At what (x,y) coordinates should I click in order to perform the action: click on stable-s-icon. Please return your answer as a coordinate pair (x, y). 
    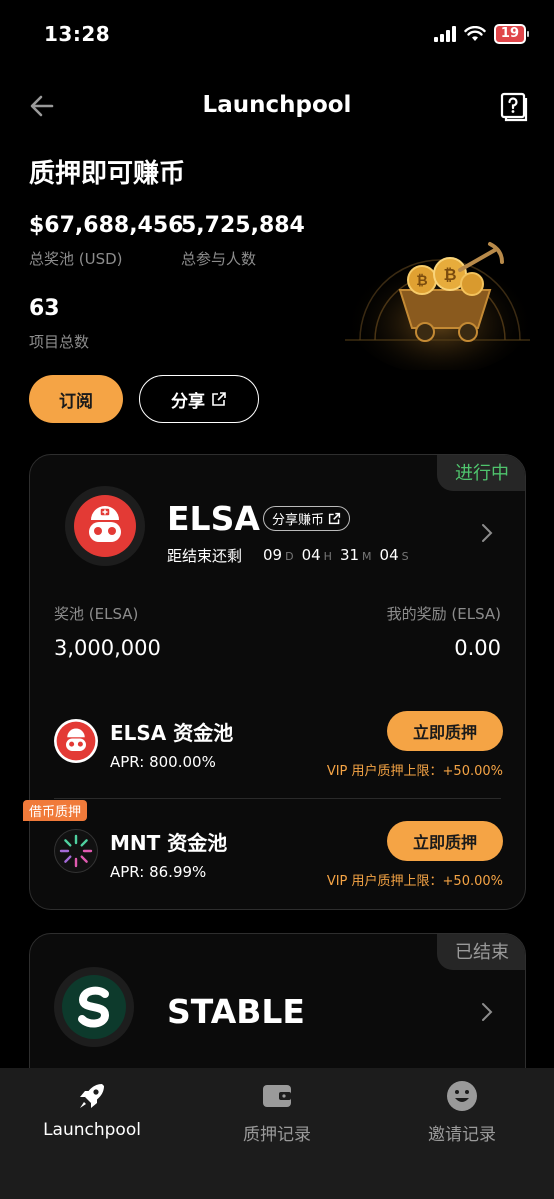
    Looking at the image, I should click on (94, 1007).